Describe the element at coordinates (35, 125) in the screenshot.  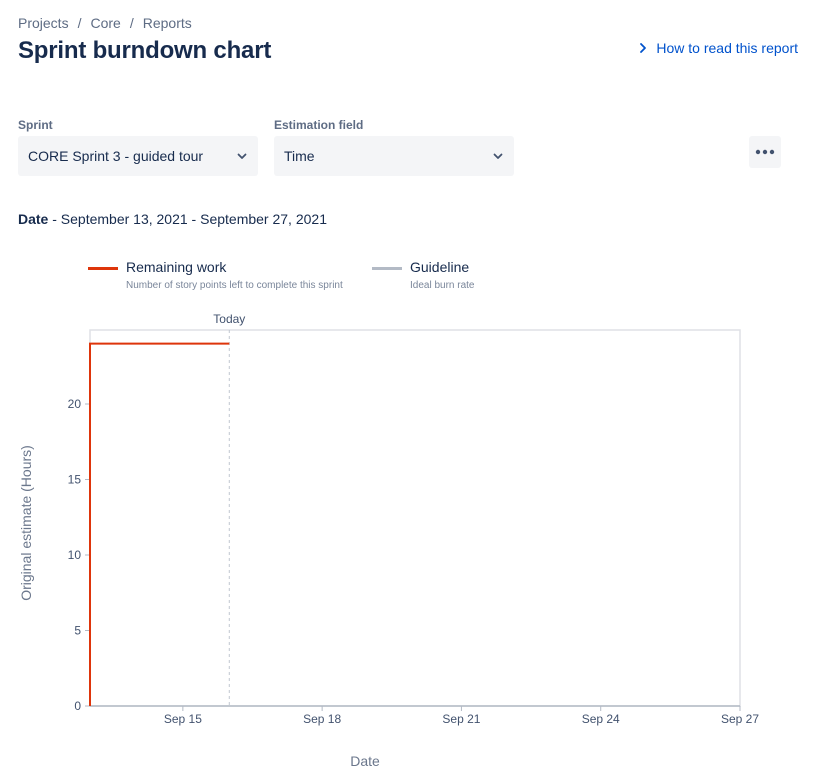
I see `sprint-label: Sprint` at that location.